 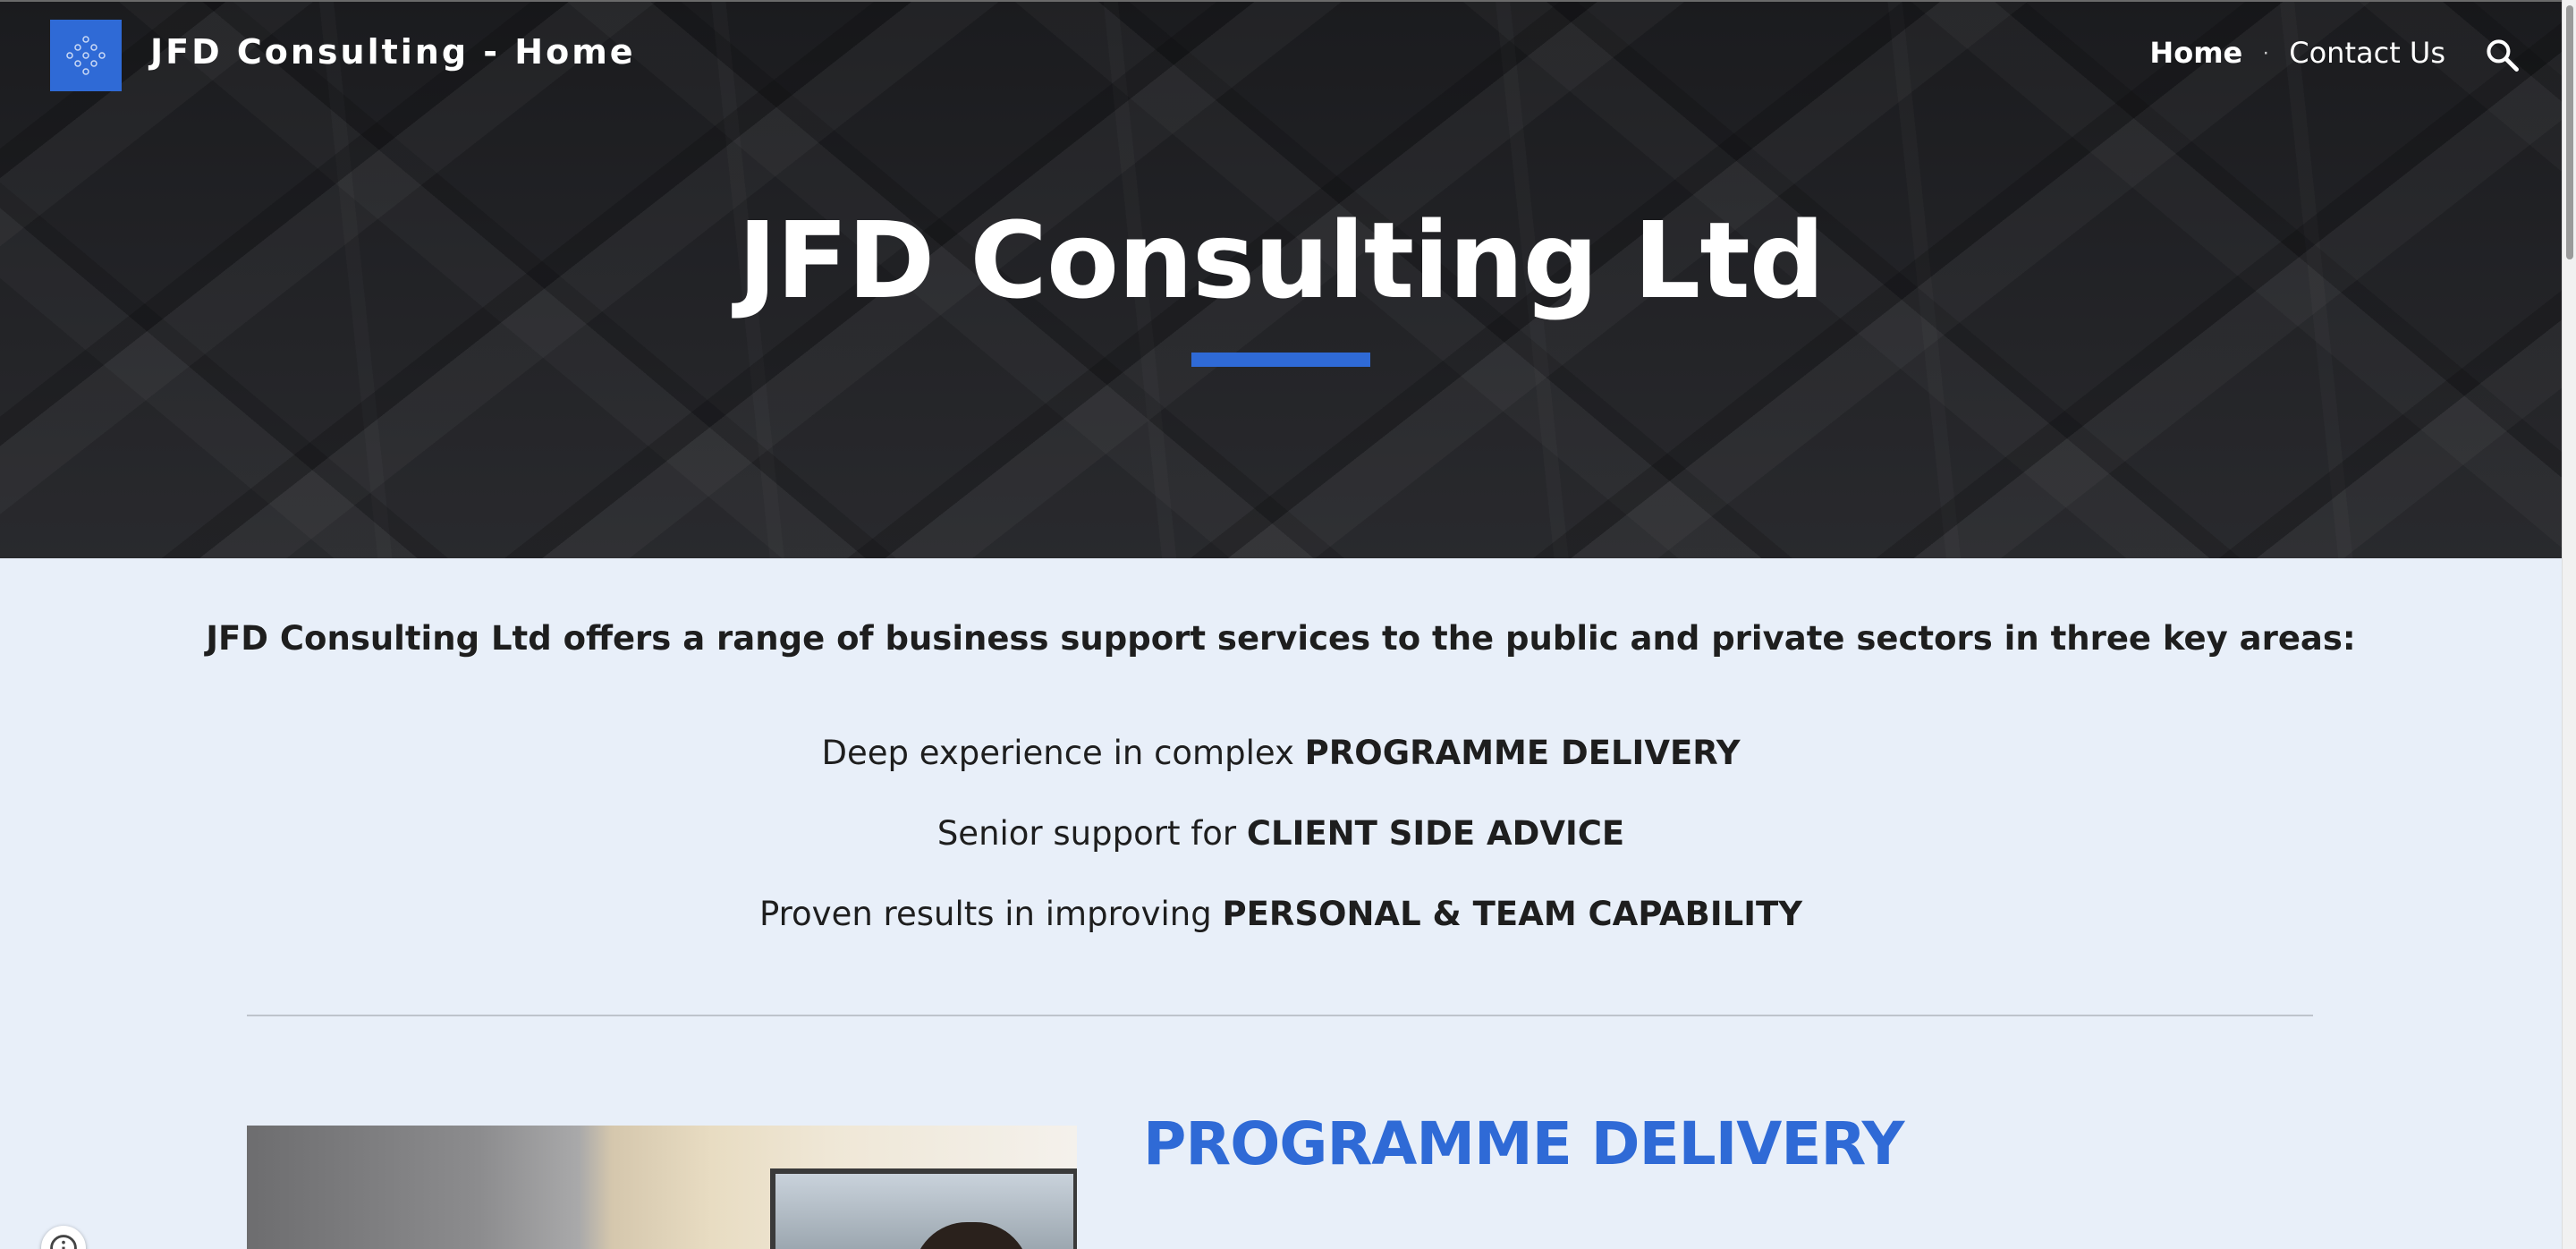 What do you see at coordinates (1280, 360) in the screenshot?
I see `title-underline` at bounding box center [1280, 360].